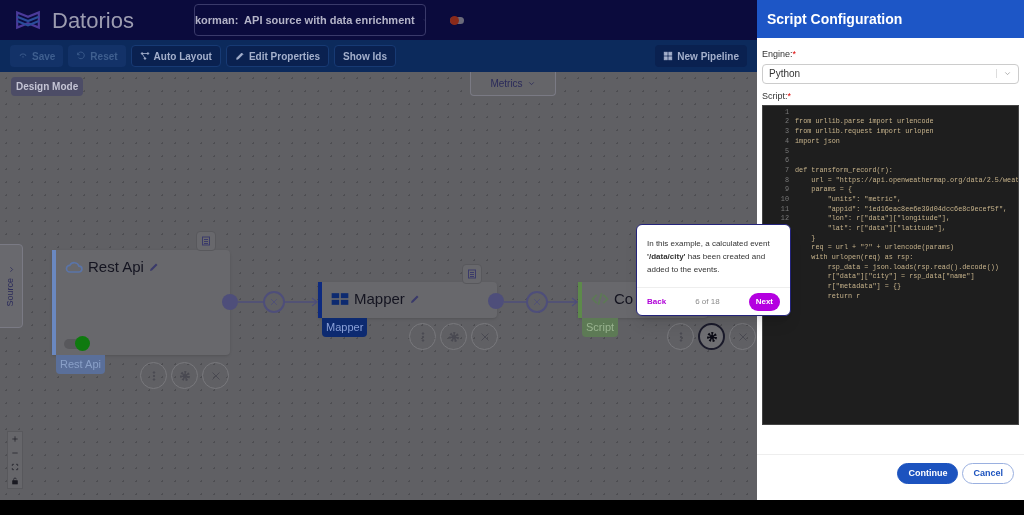 The image size is (1024, 515). I want to click on required-mark: *, so click(794, 54).